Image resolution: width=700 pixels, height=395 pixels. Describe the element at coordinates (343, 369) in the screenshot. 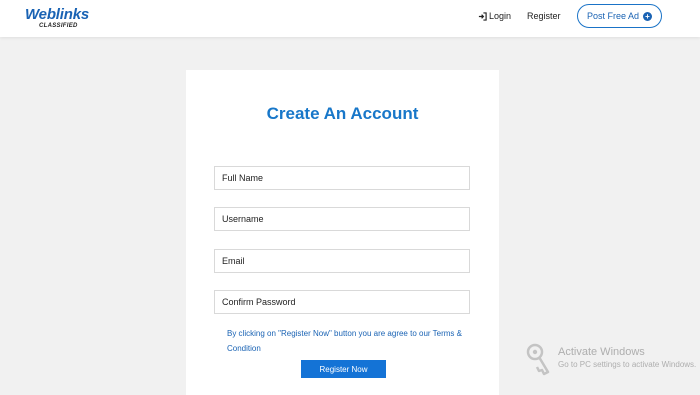

I see `register-now-button: Register Now` at that location.